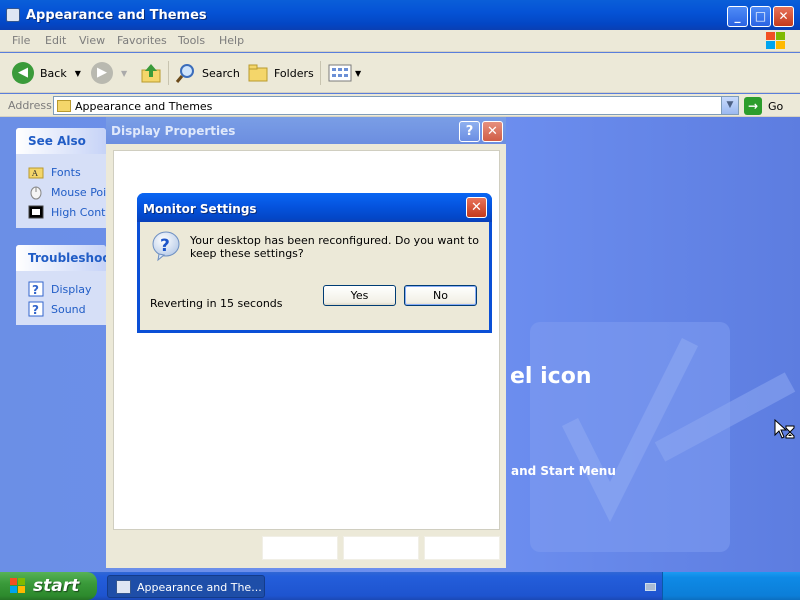  Describe the element at coordinates (23, 73) in the screenshot. I see `back-arrow-icon: ◀` at that location.